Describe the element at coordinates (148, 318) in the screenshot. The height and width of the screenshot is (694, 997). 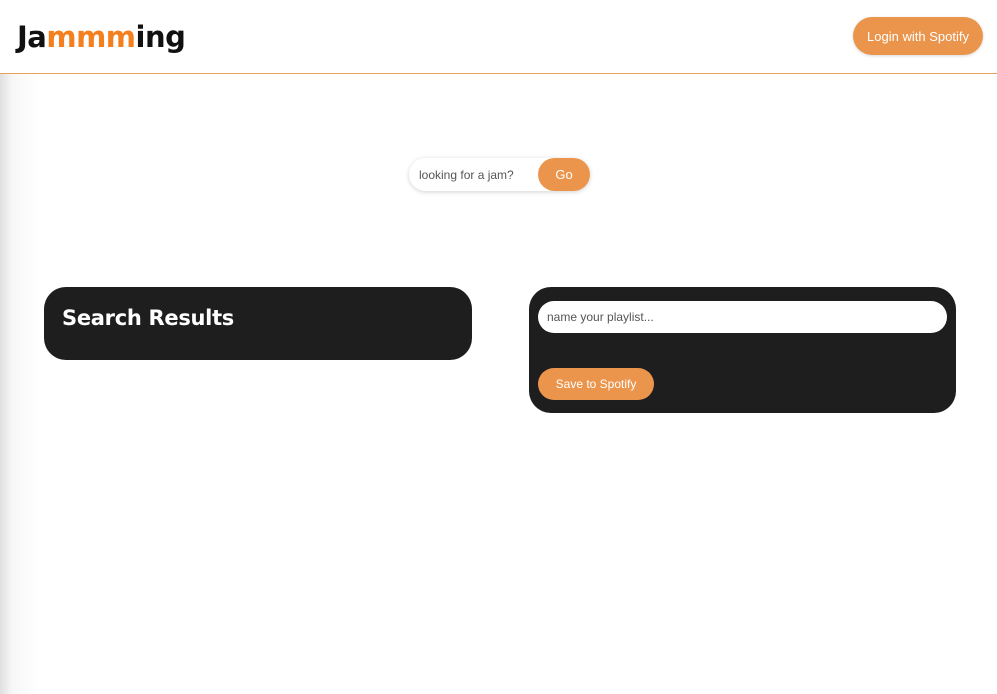
I see `search-results-title: Search Results` at that location.